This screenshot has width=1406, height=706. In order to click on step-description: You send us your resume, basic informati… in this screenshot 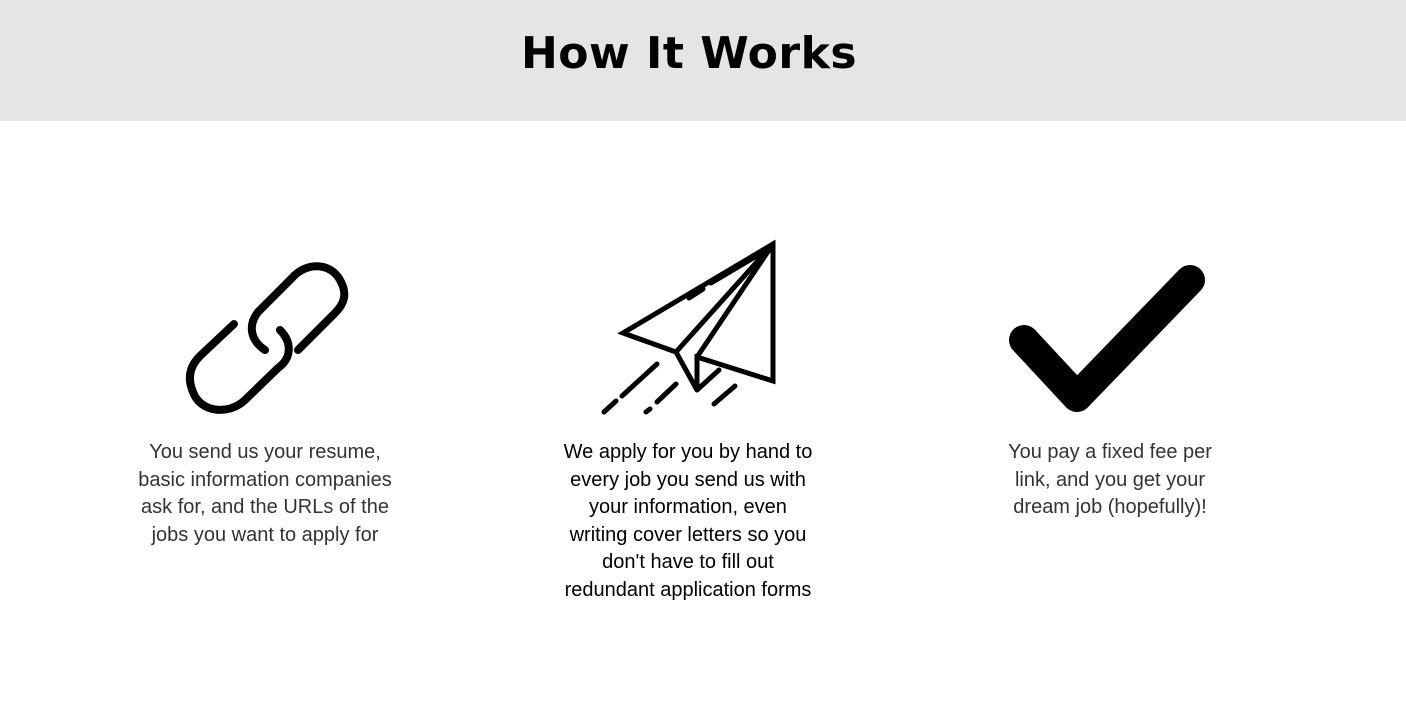, I will do `click(265, 493)`.